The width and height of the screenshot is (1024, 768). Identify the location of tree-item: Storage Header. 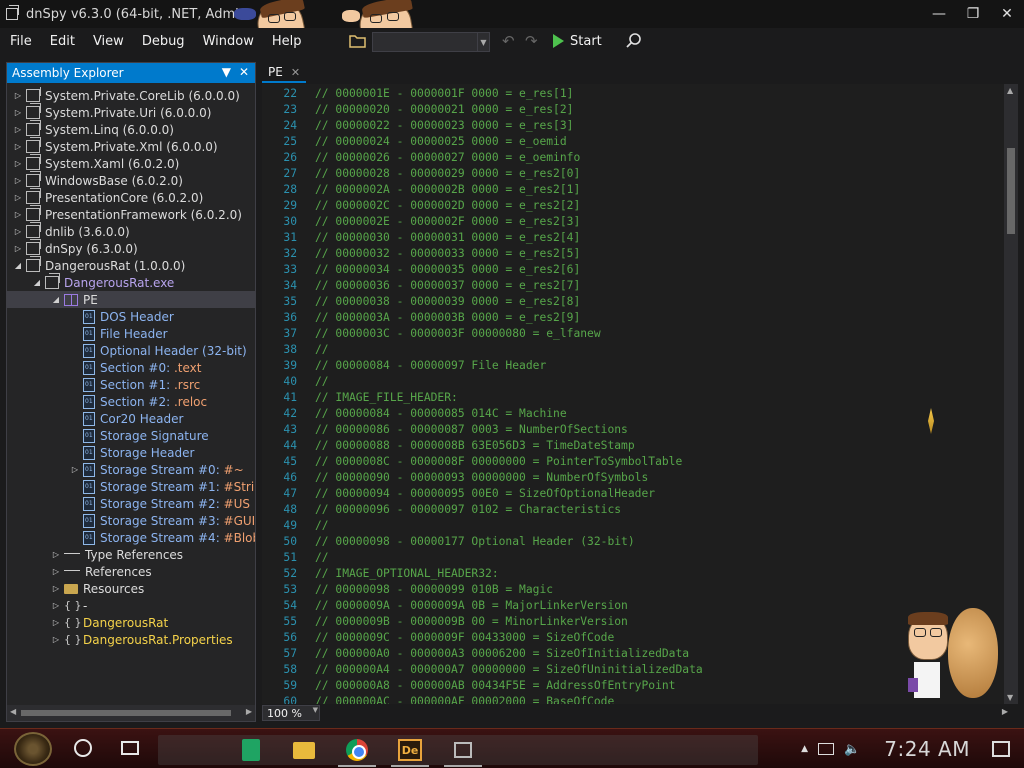
(131, 452).